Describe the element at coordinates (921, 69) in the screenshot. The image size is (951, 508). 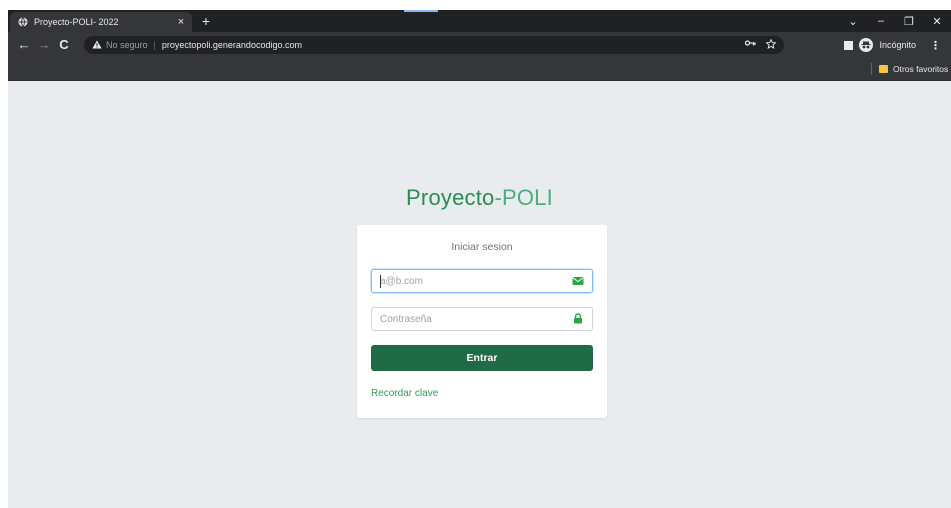
I see `other-bookmarks-label: Otros favoritos` at that location.